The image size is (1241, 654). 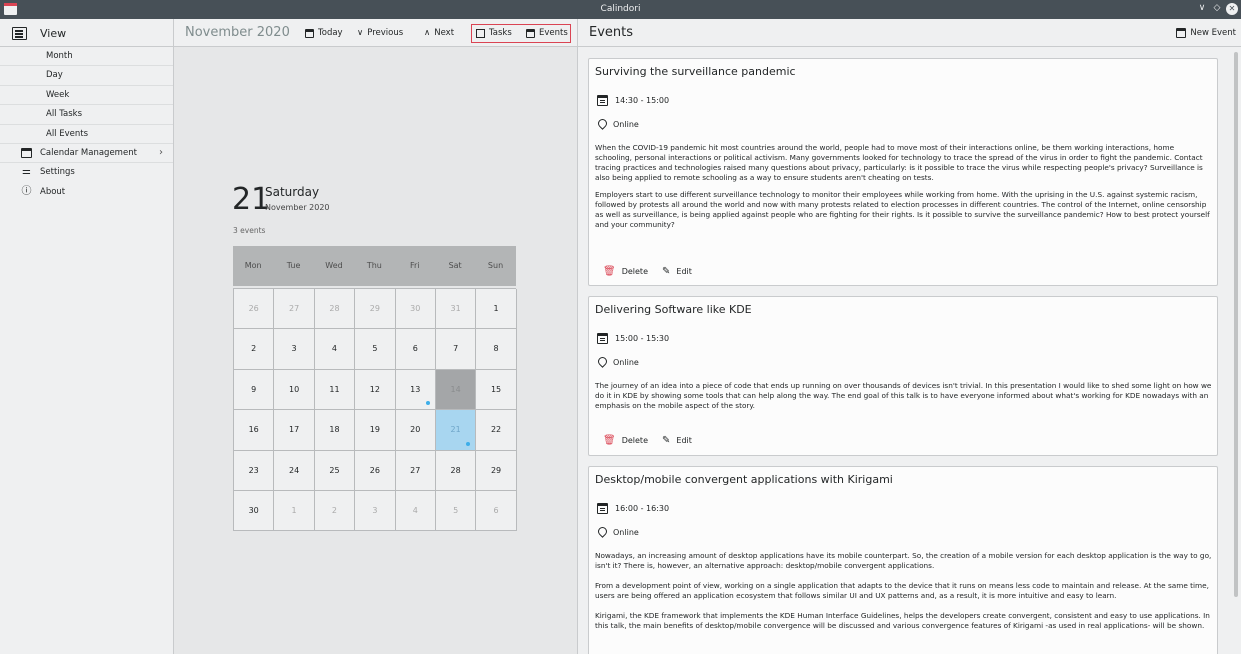 I want to click on calendar-day-cell: 13, so click(x=415, y=390).